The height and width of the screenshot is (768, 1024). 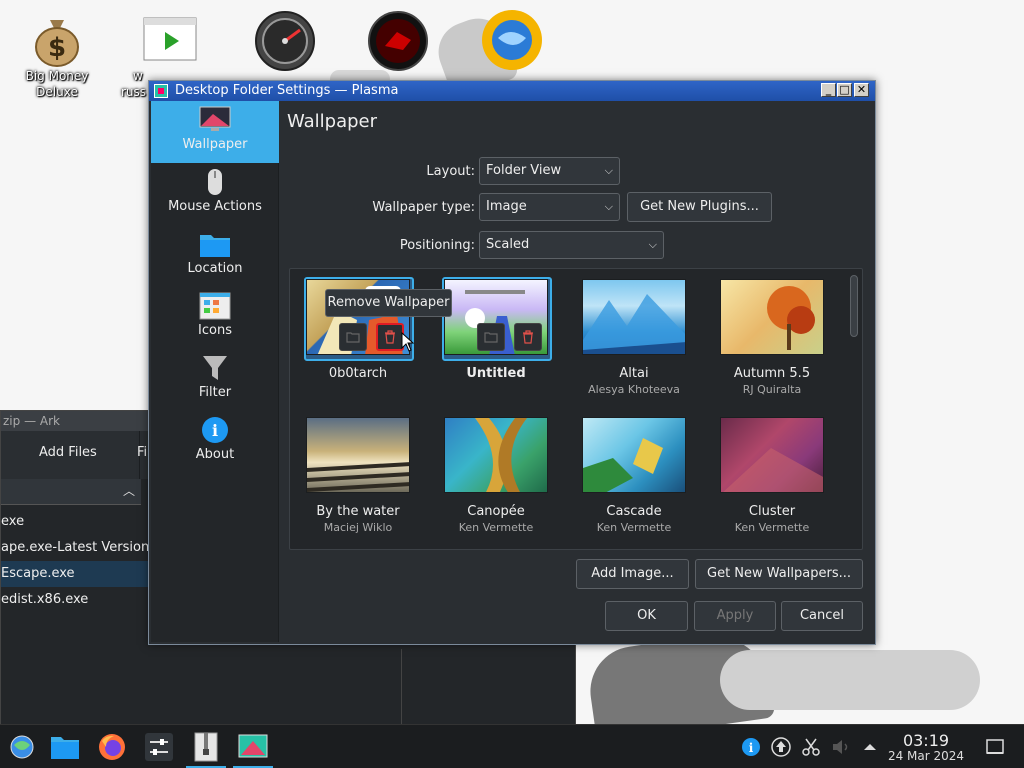 I want to click on desktop-icon-disc, so click(x=396, y=37).